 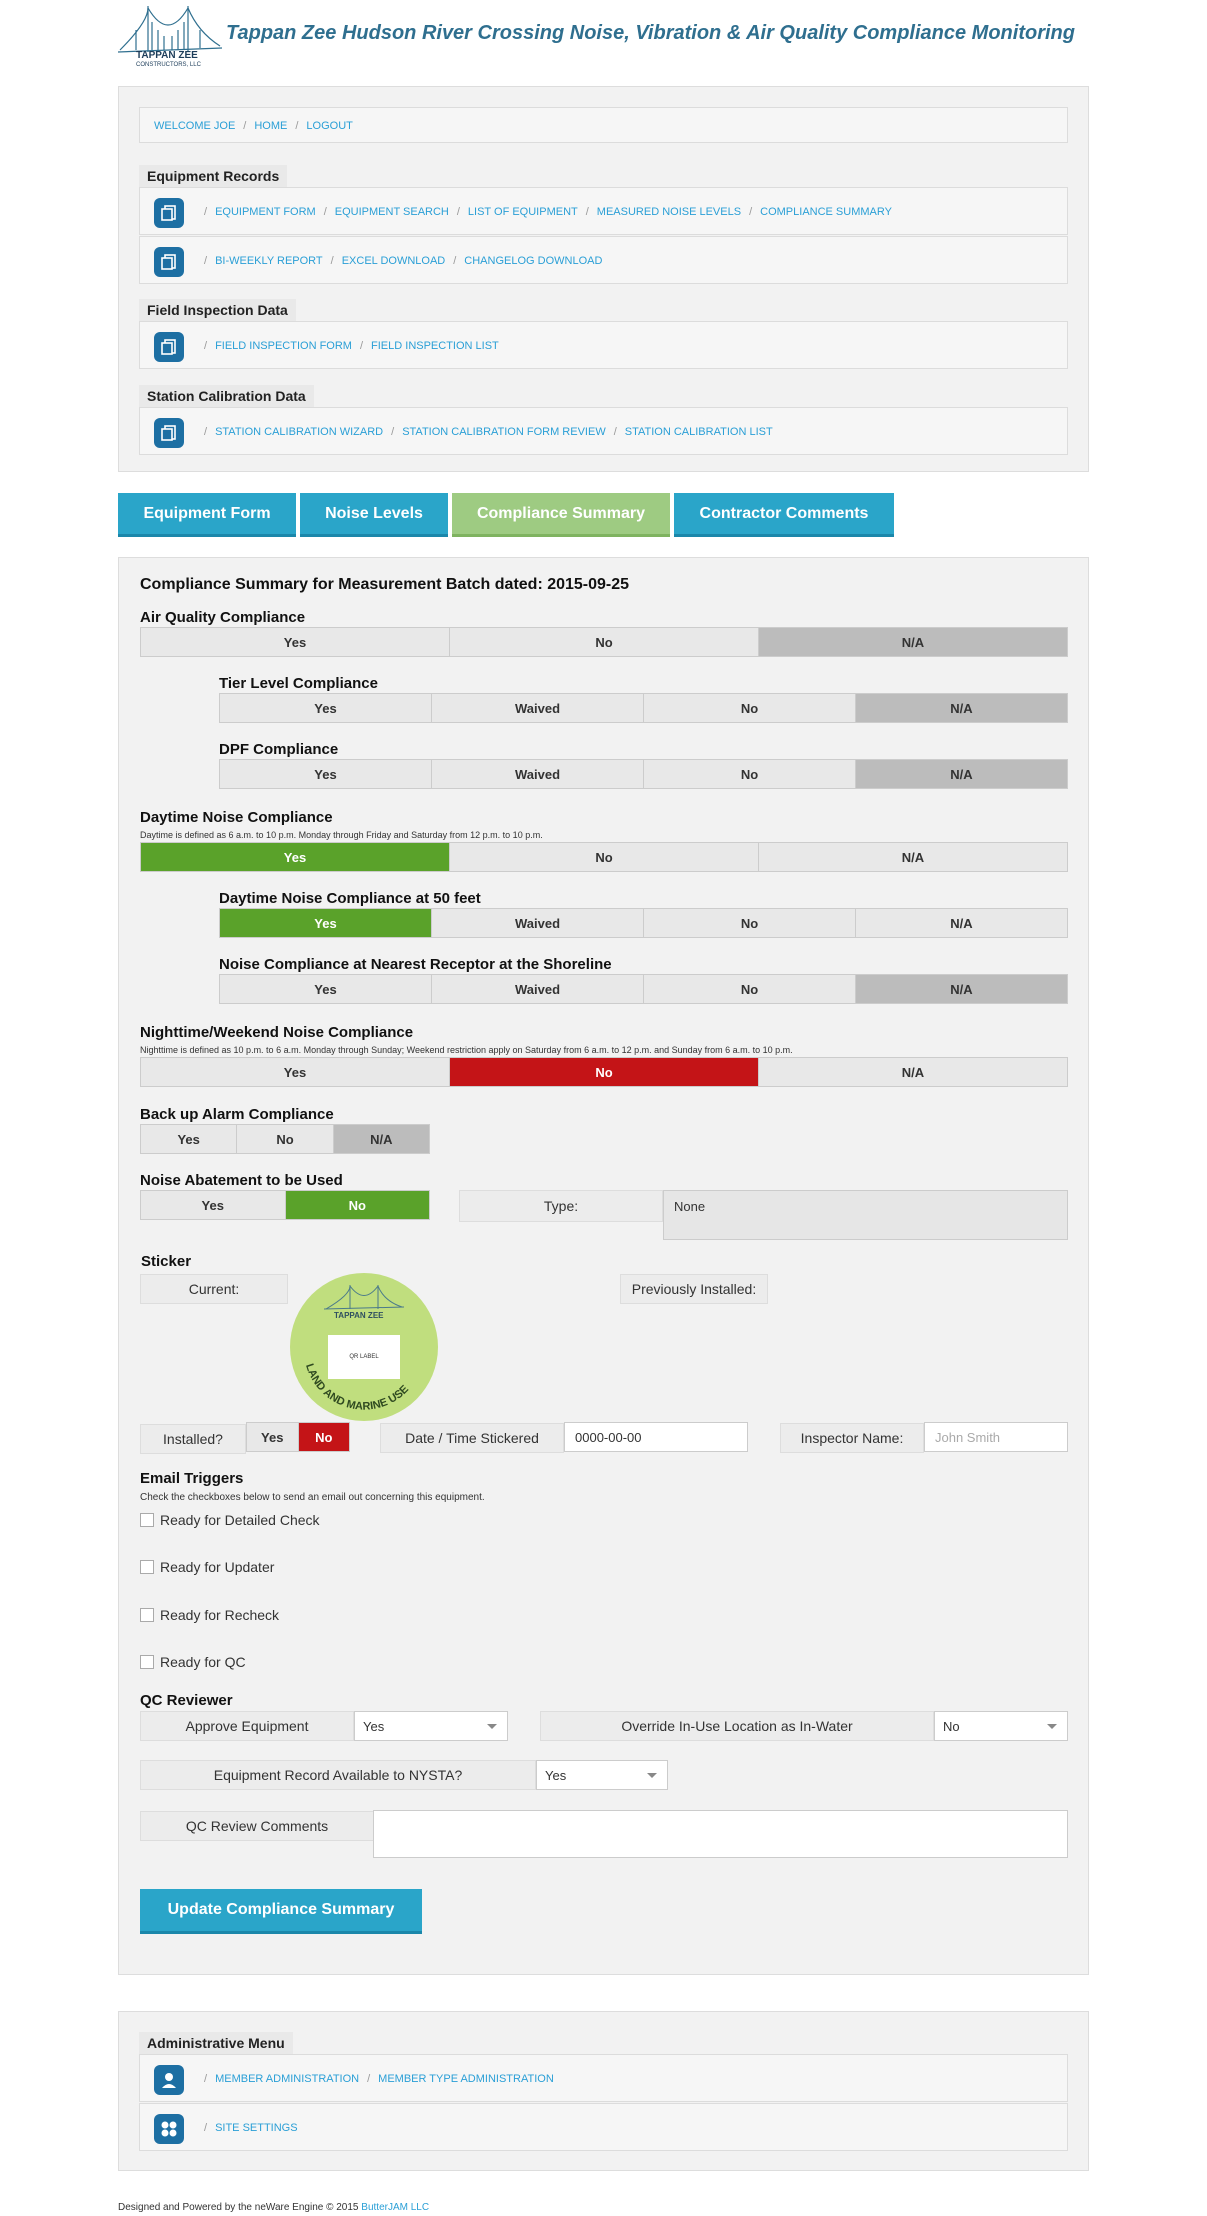 What do you see at coordinates (392, 212) in the screenshot?
I see `equipment-search-link: EQUIPMENT SEARCH` at bounding box center [392, 212].